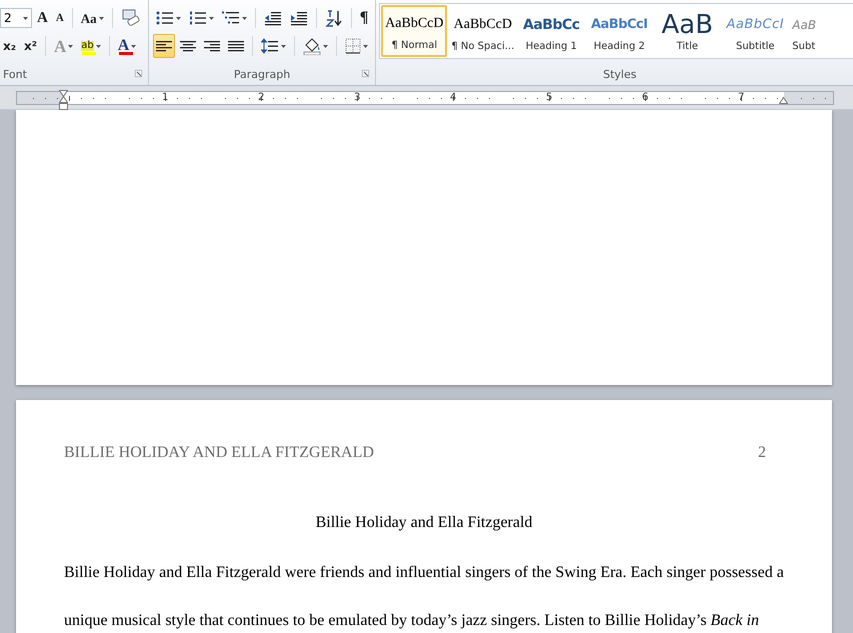  I want to click on sort-icon, so click(333, 18).